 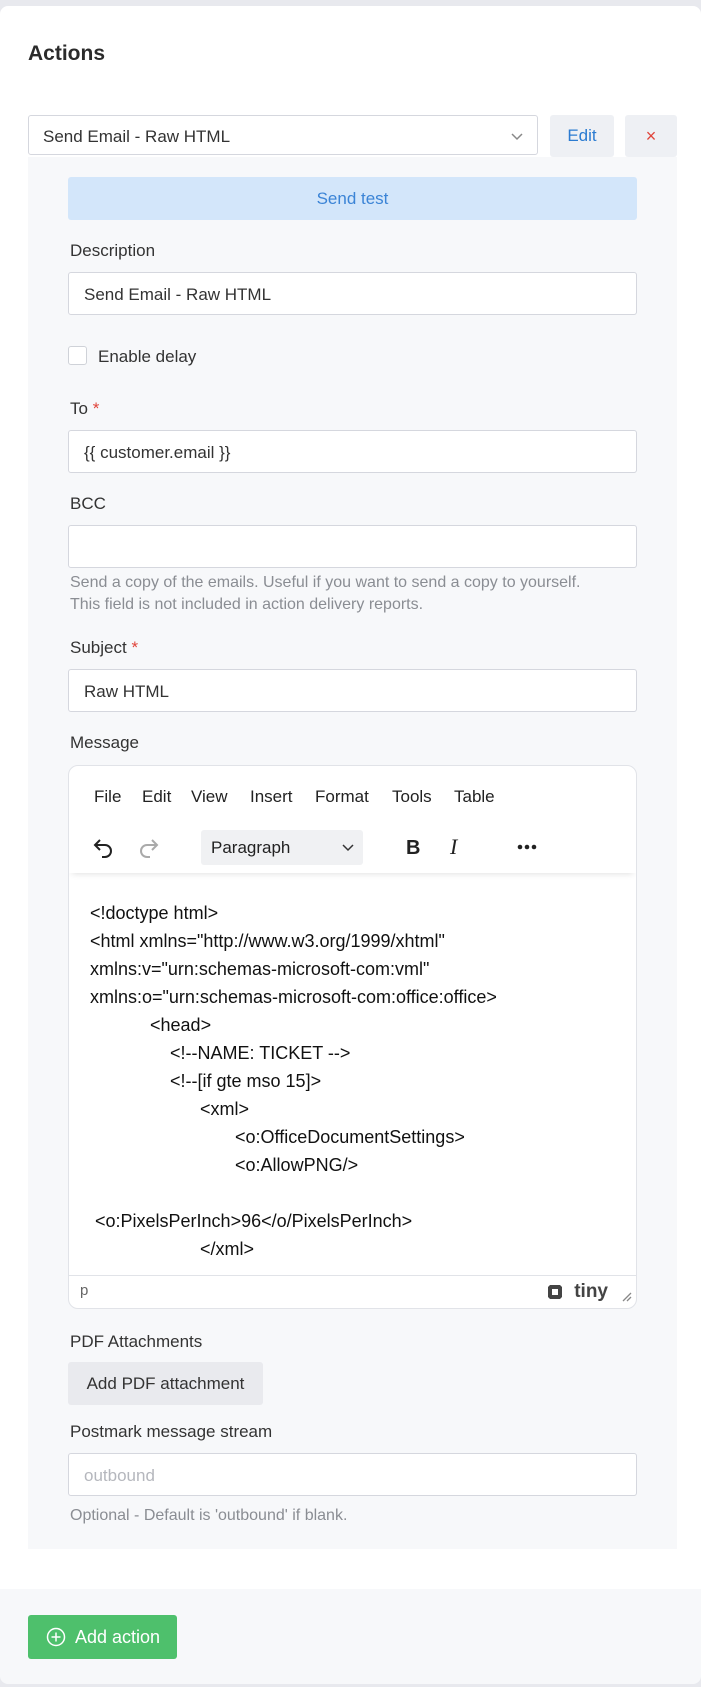 I want to click on add-action-button: Add action, so click(x=102, y=1637).